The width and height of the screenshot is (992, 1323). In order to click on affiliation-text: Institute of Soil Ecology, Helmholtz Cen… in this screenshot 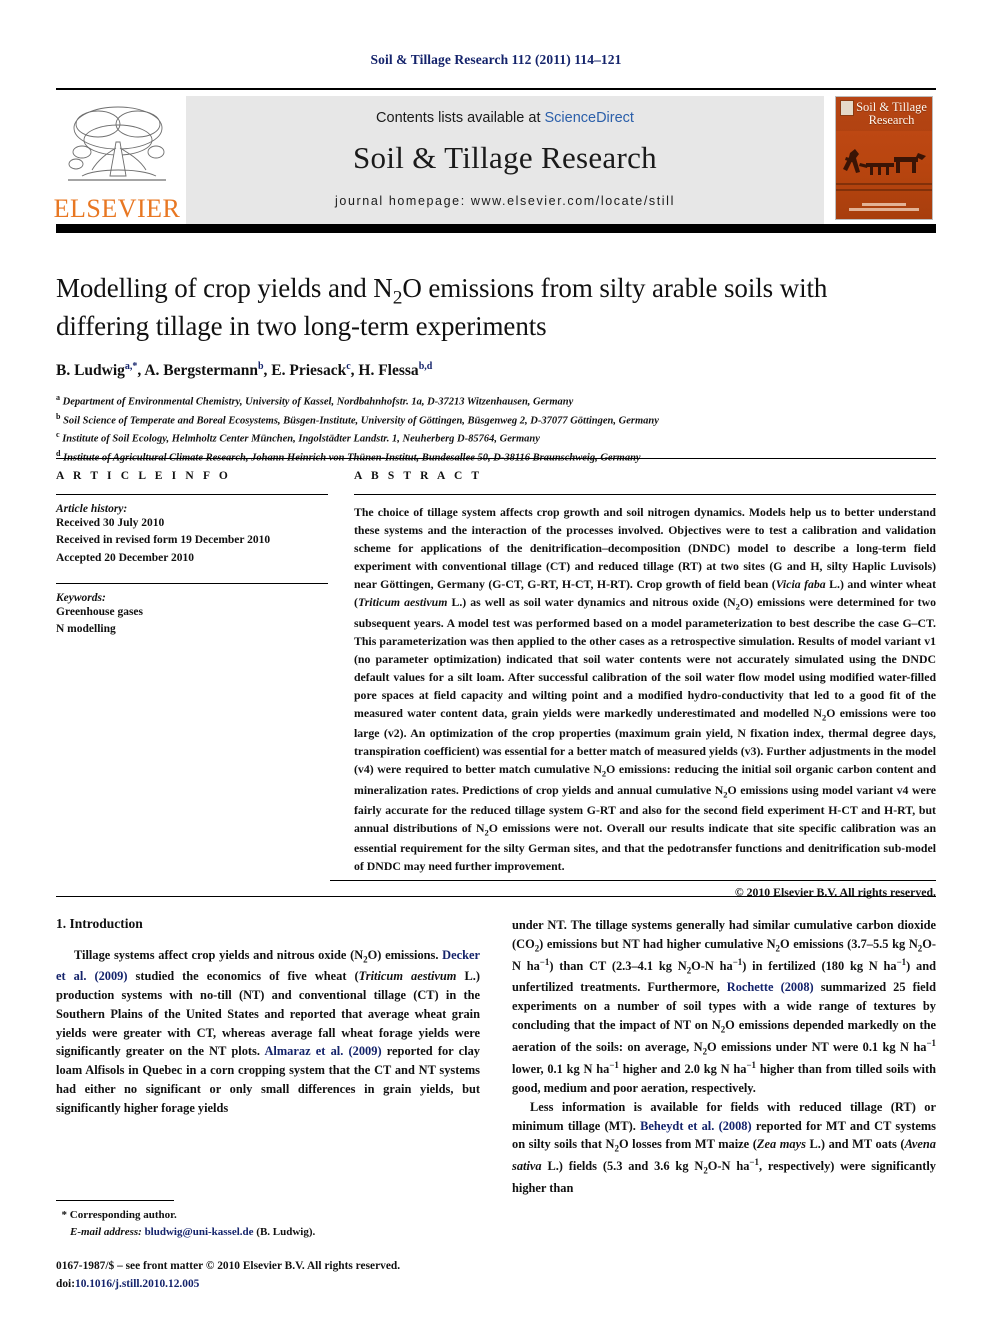, I will do `click(301, 439)`.